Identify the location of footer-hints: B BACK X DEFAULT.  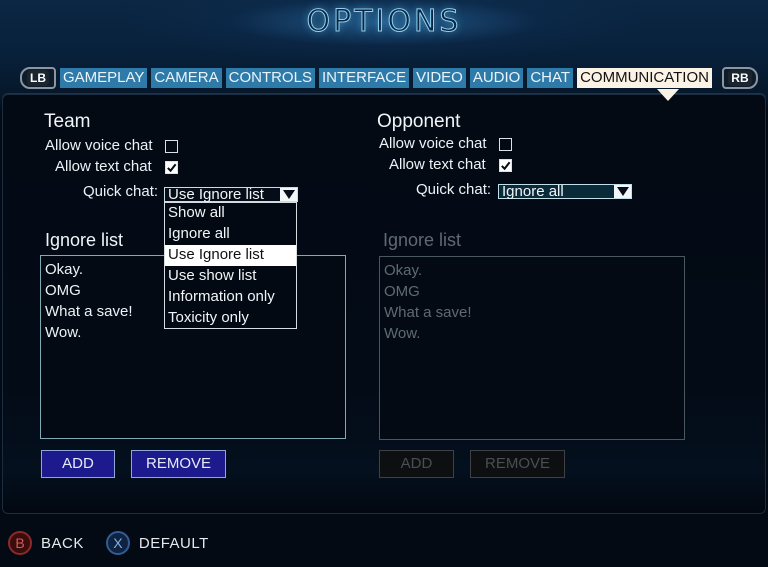
(108, 543).